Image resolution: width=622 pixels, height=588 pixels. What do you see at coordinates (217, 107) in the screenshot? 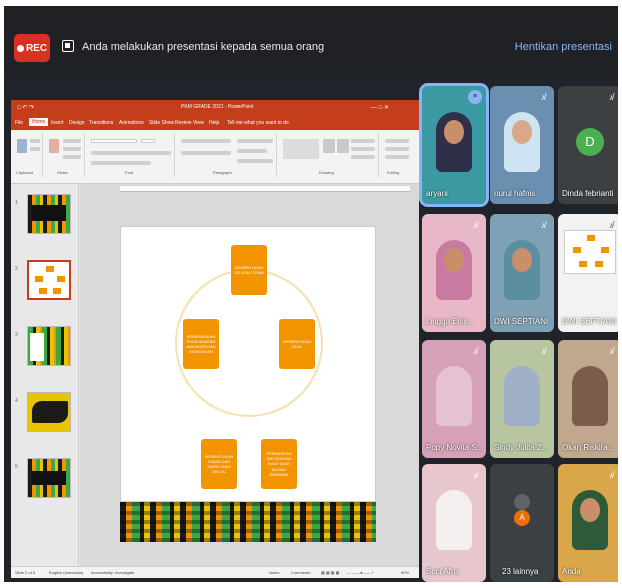
I see `powerpoint-title: PKM GRADE 2021 - PowerPoint` at bounding box center [217, 107].